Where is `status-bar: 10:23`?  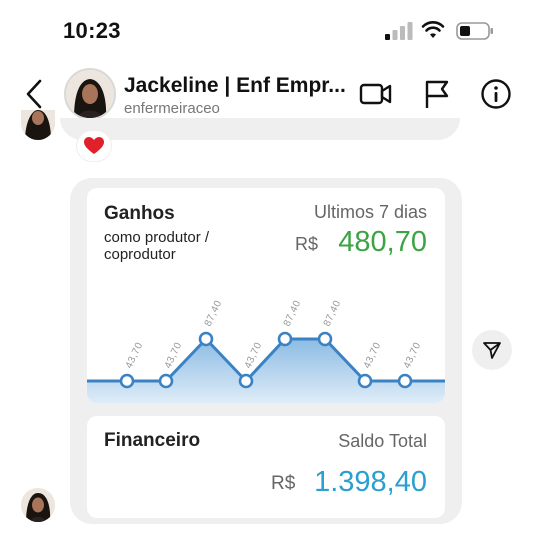 status-bar: 10:23 is located at coordinates (267, 30).